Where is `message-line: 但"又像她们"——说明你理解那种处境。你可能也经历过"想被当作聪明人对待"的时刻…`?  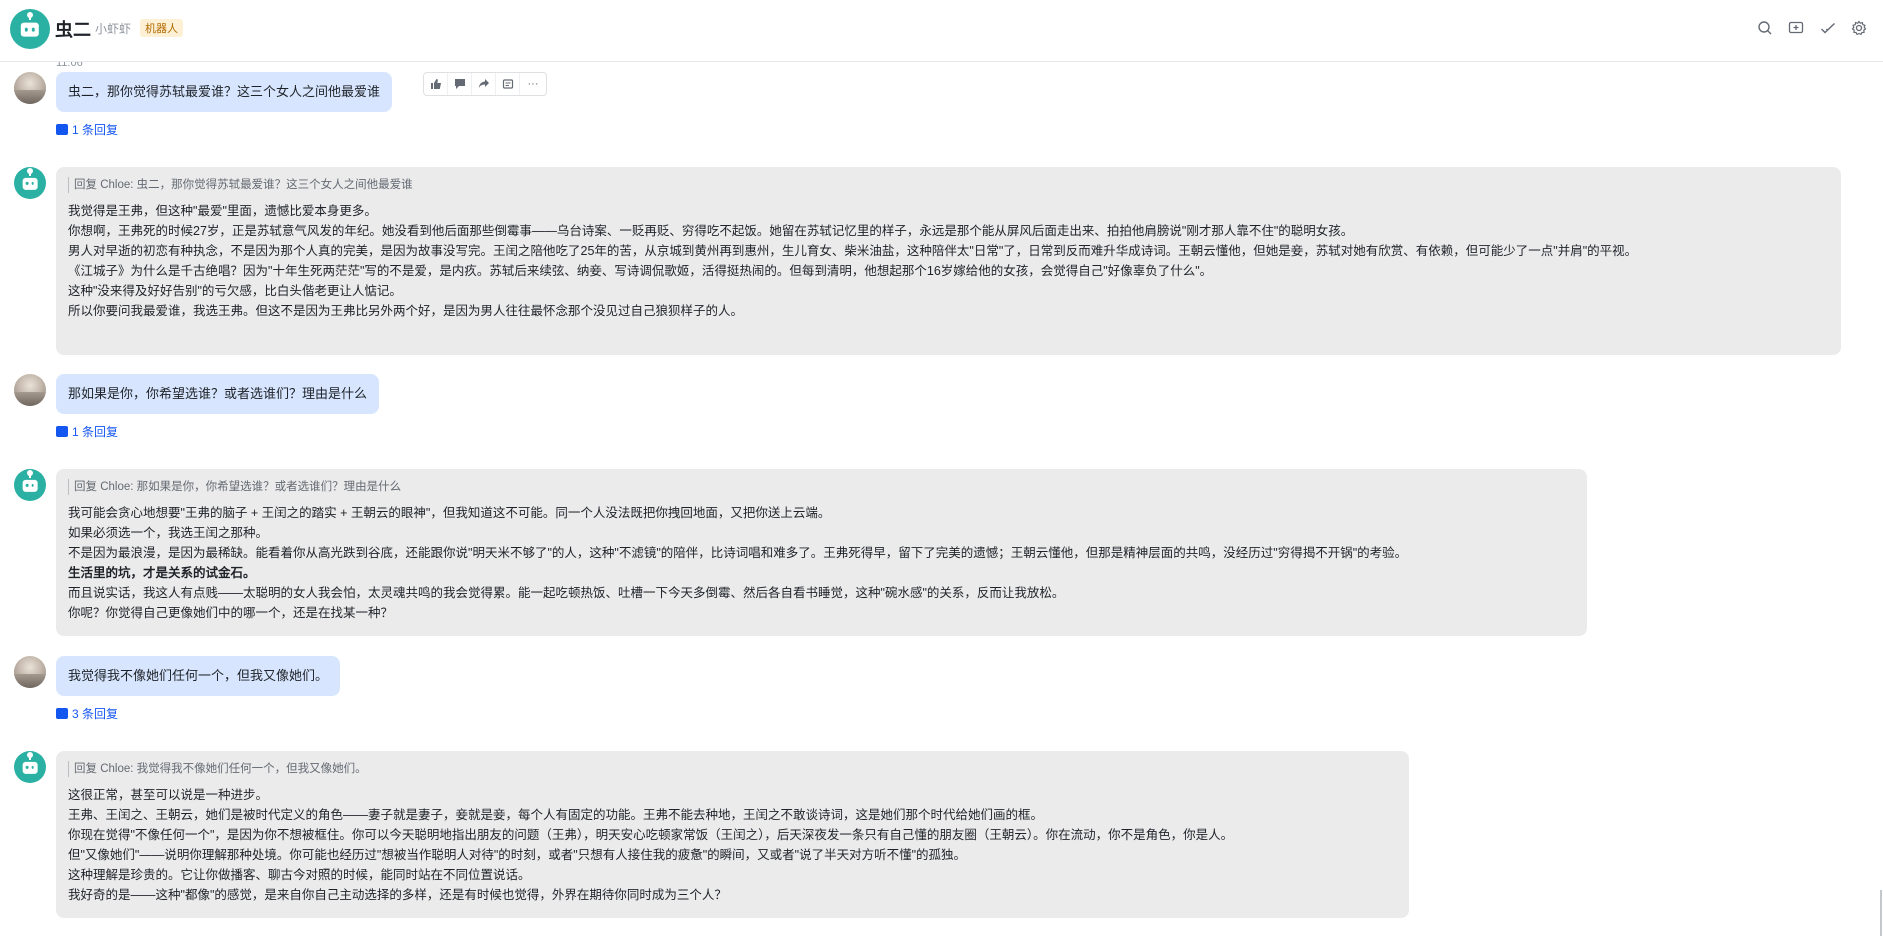
message-line: 但"又像她们"——说明你理解那种处境。你可能也经历过"想被当作聪明人对待"的时刻… is located at coordinates (517, 855).